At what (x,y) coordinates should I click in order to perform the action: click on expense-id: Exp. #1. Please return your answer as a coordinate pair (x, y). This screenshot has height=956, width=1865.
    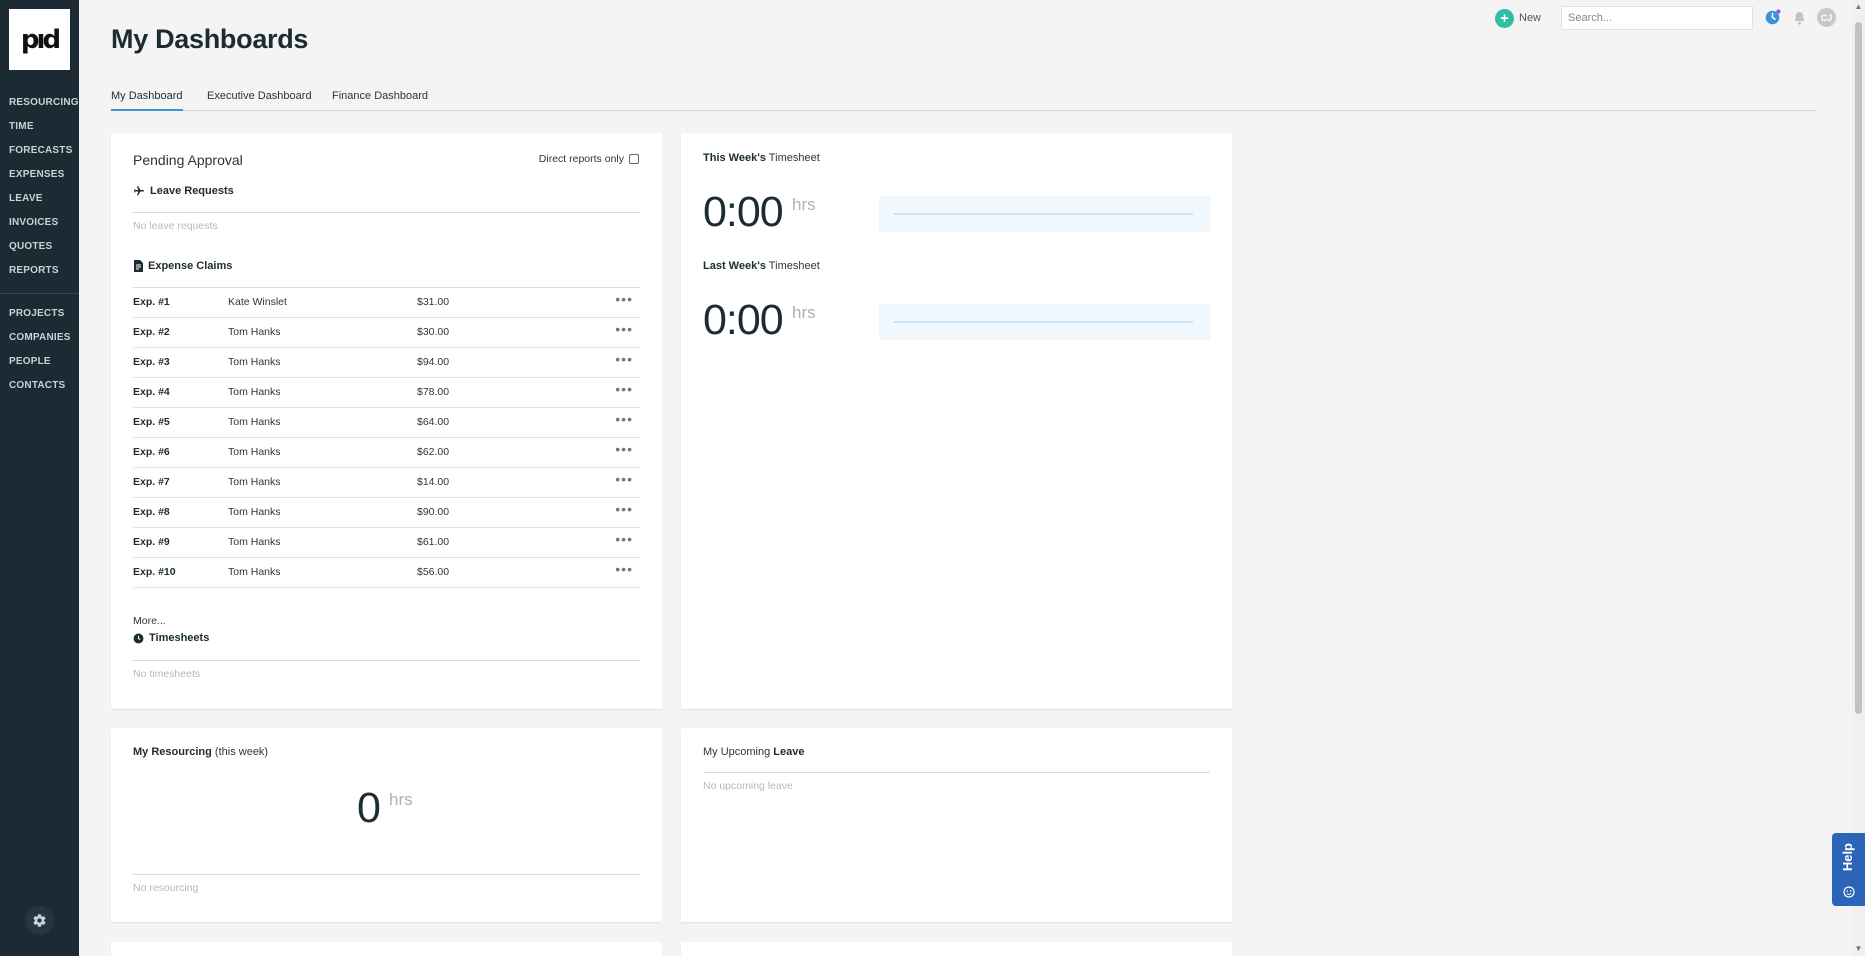
    Looking at the image, I should click on (151, 302).